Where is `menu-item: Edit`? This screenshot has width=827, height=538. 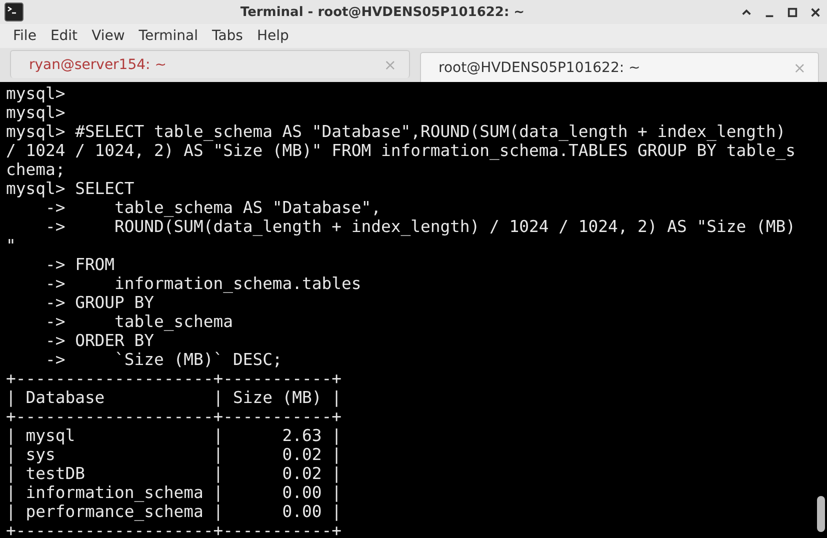 menu-item: Edit is located at coordinates (64, 36).